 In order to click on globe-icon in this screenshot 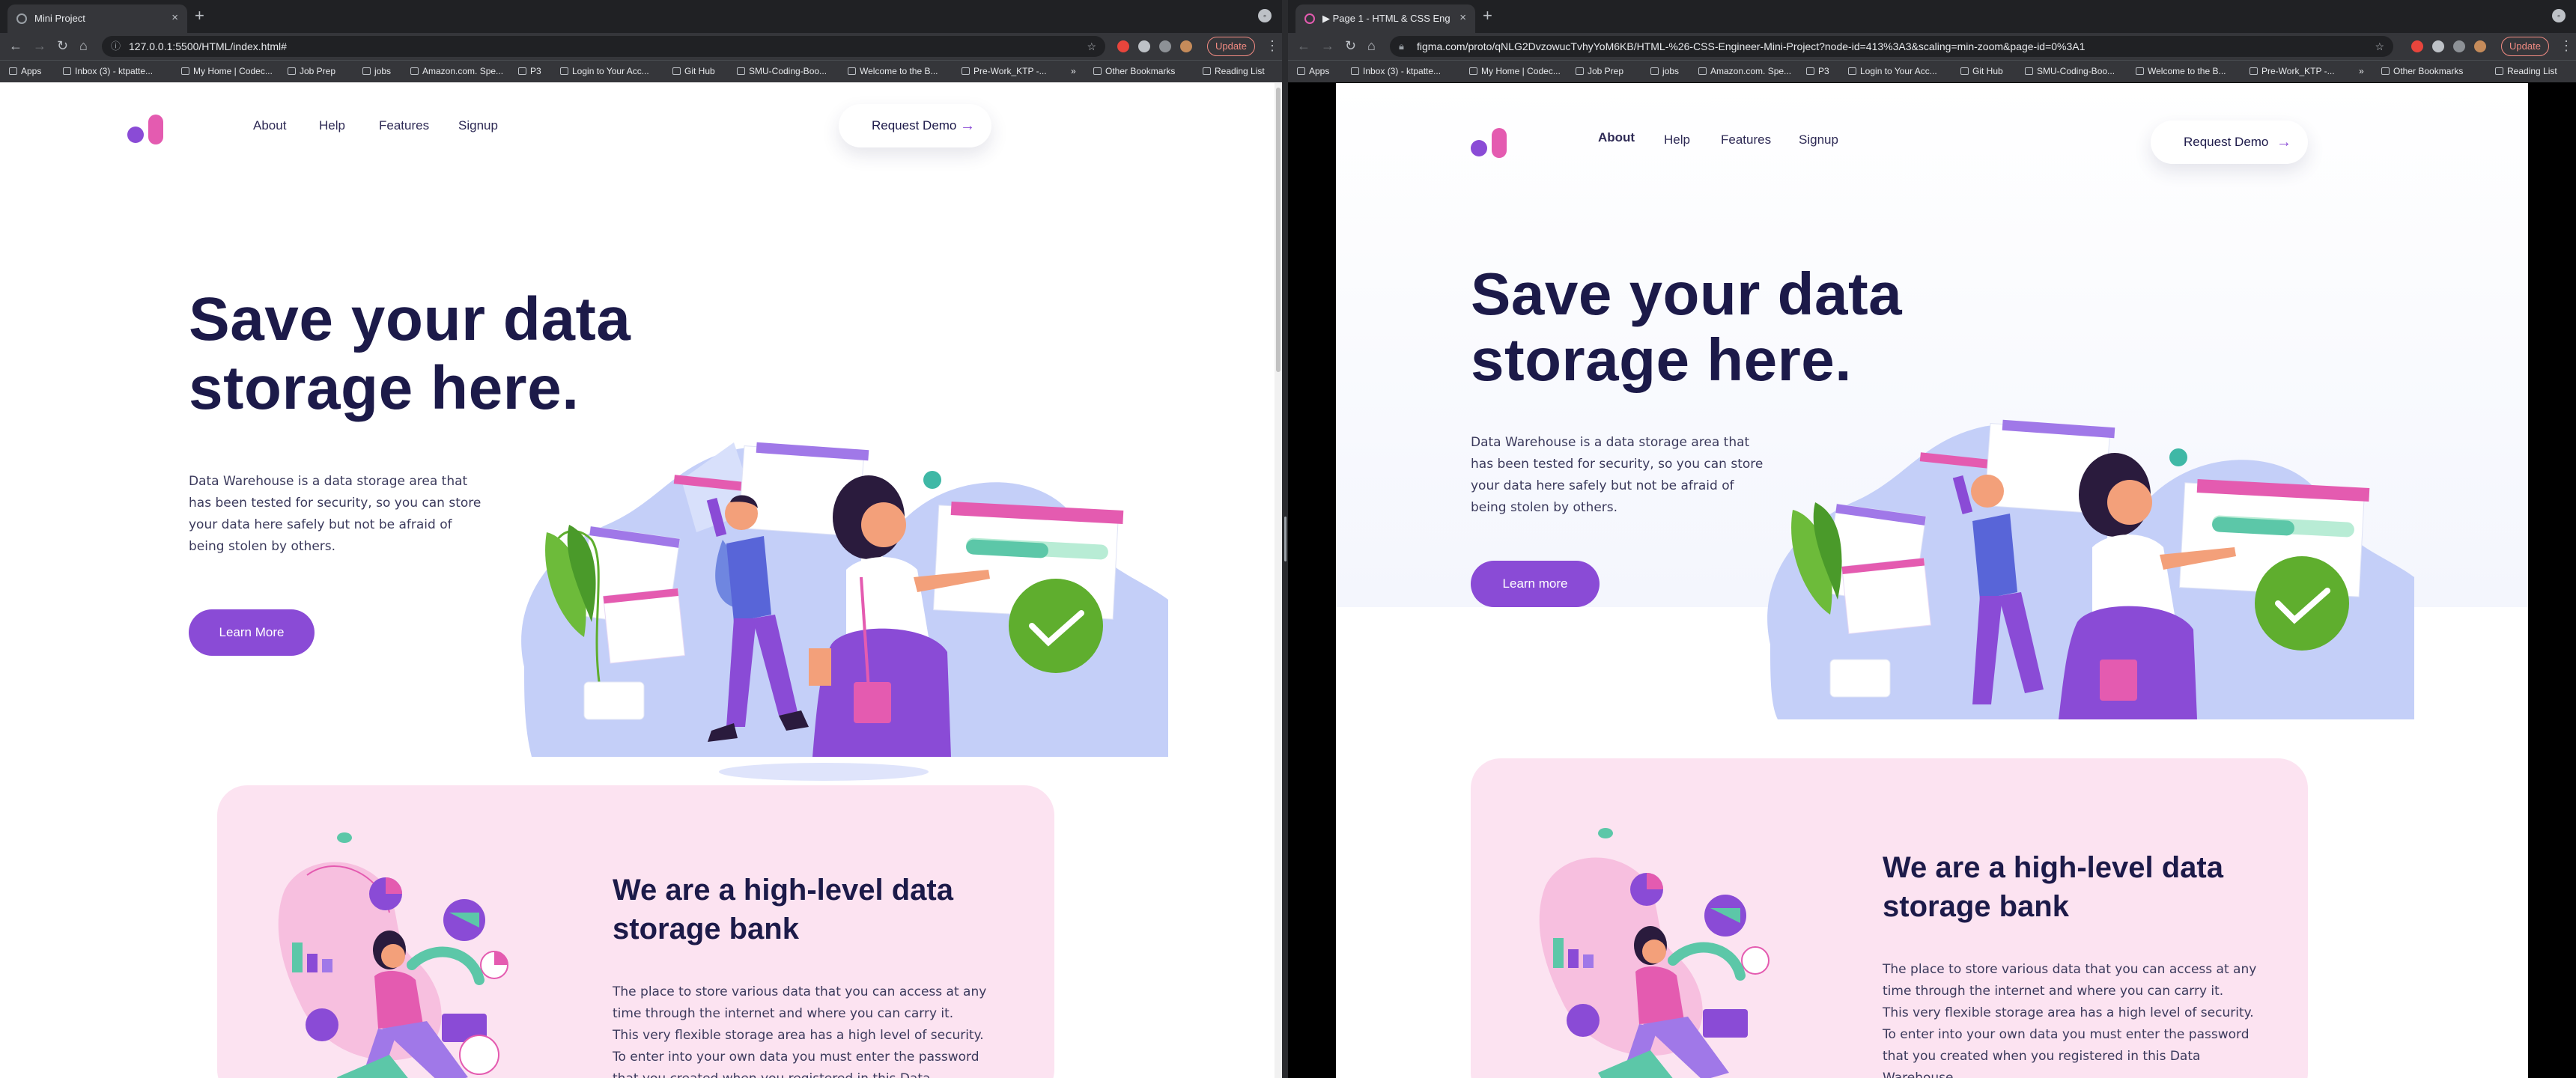, I will do `click(21, 18)`.